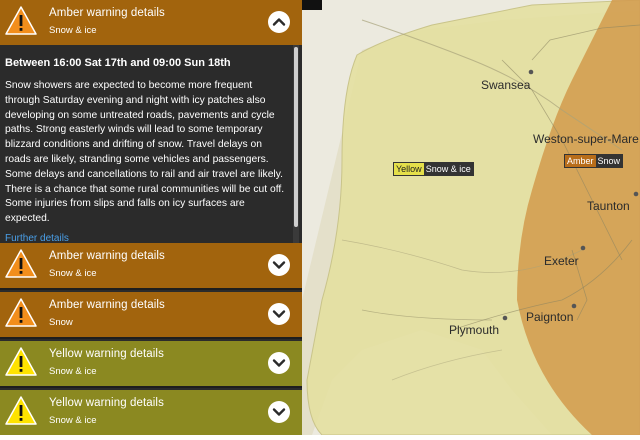  I want to click on town-label-exeter: Exeter, so click(561, 261).